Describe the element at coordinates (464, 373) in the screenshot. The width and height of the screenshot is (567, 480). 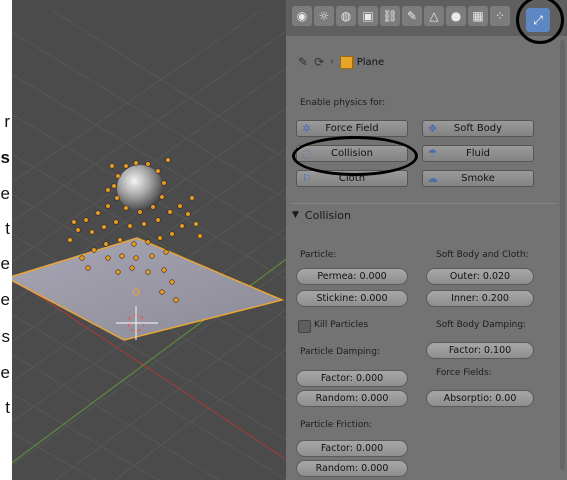
I see `force-fields-label: Force Fields:` at that location.